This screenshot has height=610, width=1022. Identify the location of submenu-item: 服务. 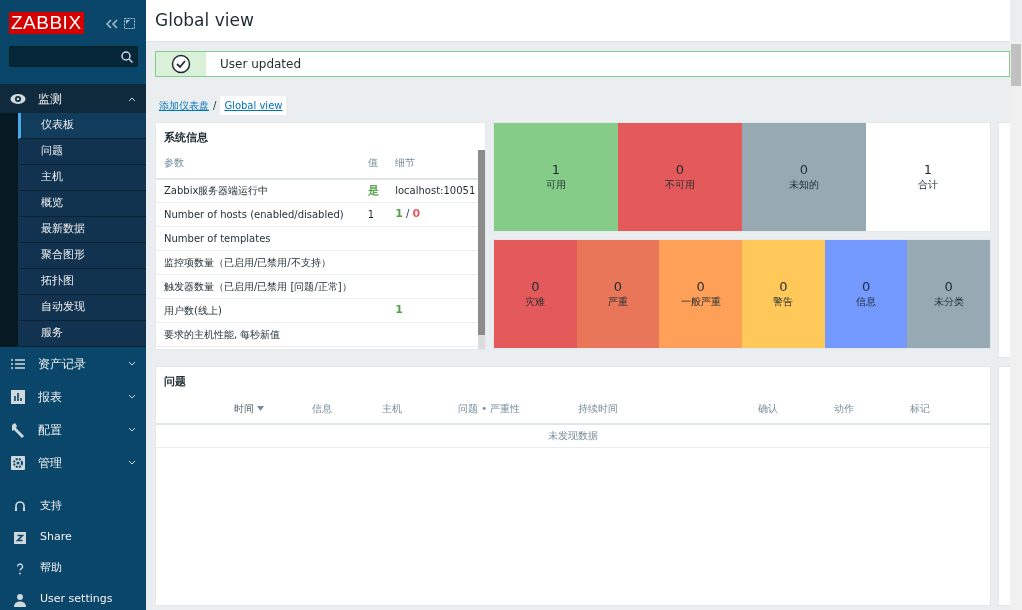
(82, 334).